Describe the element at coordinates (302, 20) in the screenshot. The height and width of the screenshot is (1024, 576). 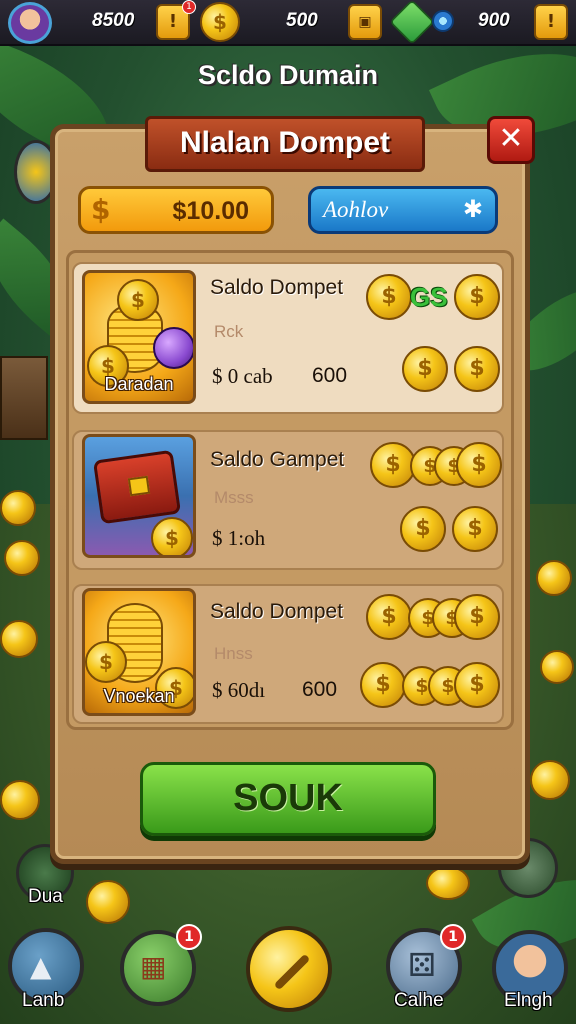
I see `hud-stat-2: 500` at that location.